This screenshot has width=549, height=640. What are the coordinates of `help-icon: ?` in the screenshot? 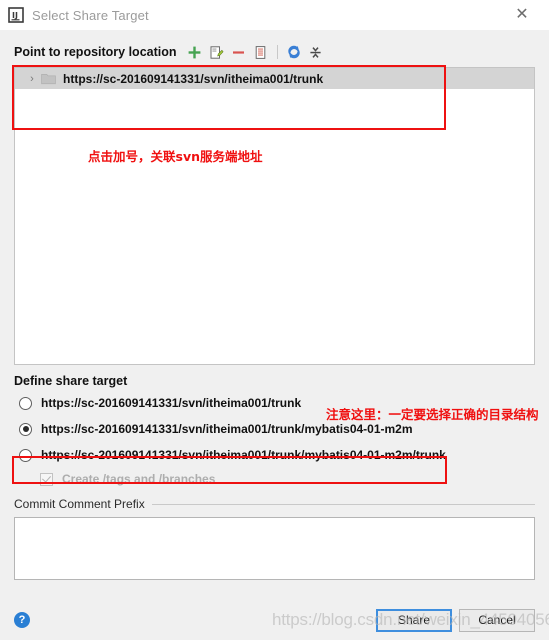 It's located at (22, 620).